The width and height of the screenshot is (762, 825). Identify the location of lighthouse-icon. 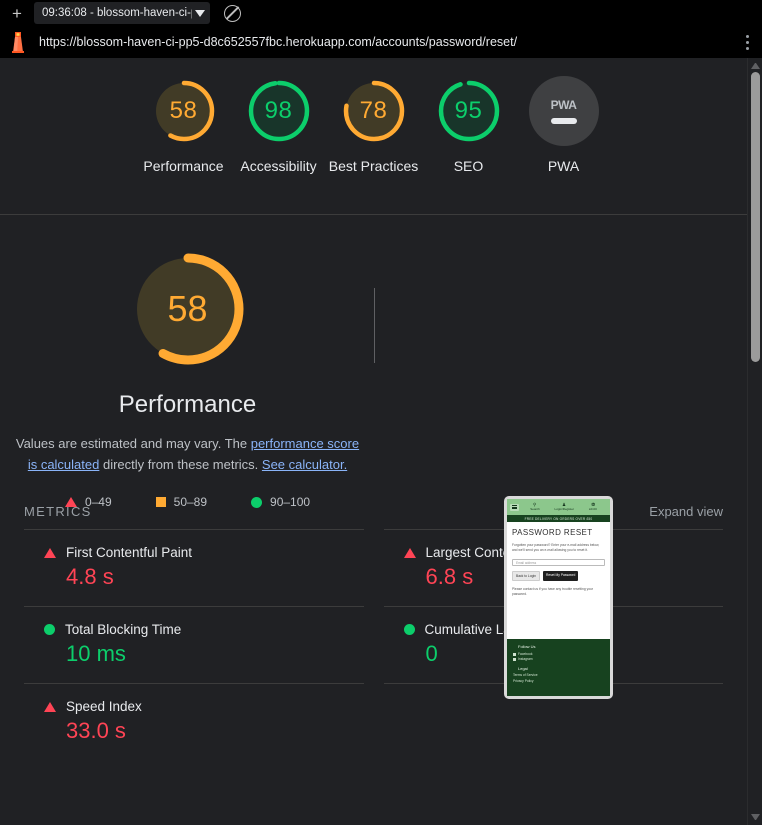
(18, 42).